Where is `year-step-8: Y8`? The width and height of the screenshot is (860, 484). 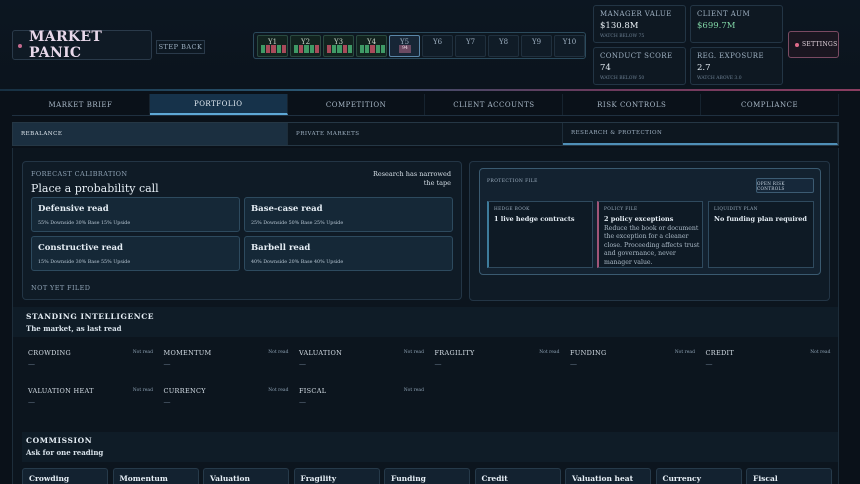
year-step-8: Y8 is located at coordinates (503, 46).